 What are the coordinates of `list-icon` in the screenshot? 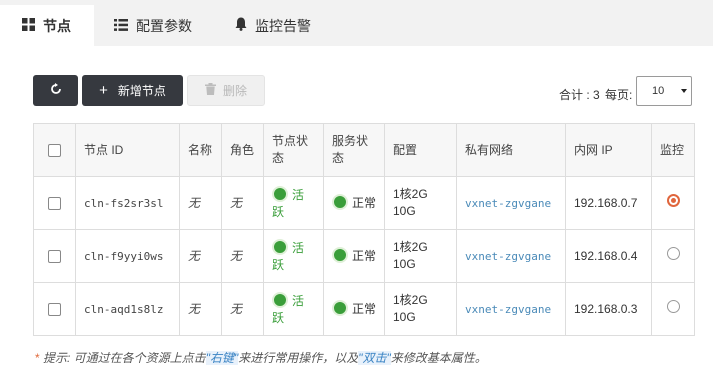 It's located at (121, 26).